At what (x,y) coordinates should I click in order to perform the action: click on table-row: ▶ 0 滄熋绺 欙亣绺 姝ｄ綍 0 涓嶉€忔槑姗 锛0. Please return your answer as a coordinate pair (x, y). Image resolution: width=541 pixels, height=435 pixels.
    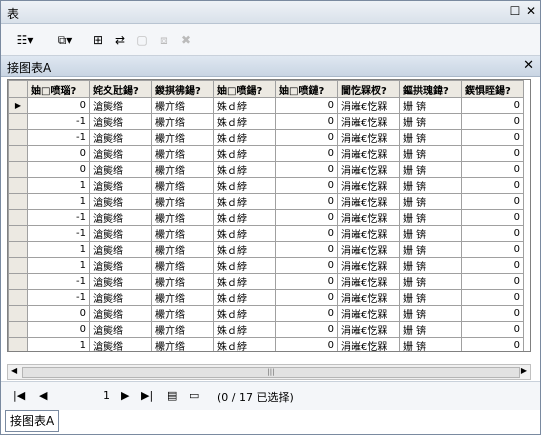
    Looking at the image, I should click on (266, 105).